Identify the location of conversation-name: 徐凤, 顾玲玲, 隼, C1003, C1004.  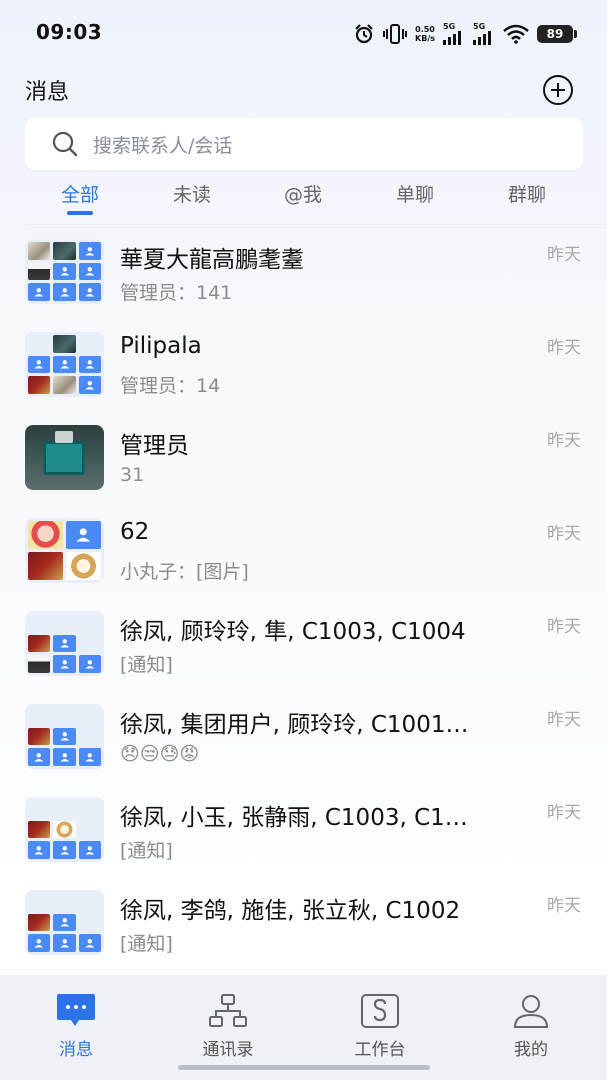
(293, 632).